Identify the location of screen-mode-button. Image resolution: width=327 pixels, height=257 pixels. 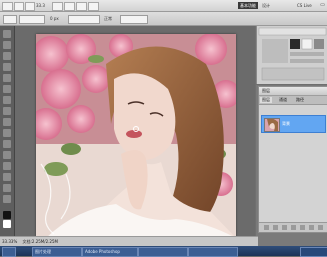
(93, 6).